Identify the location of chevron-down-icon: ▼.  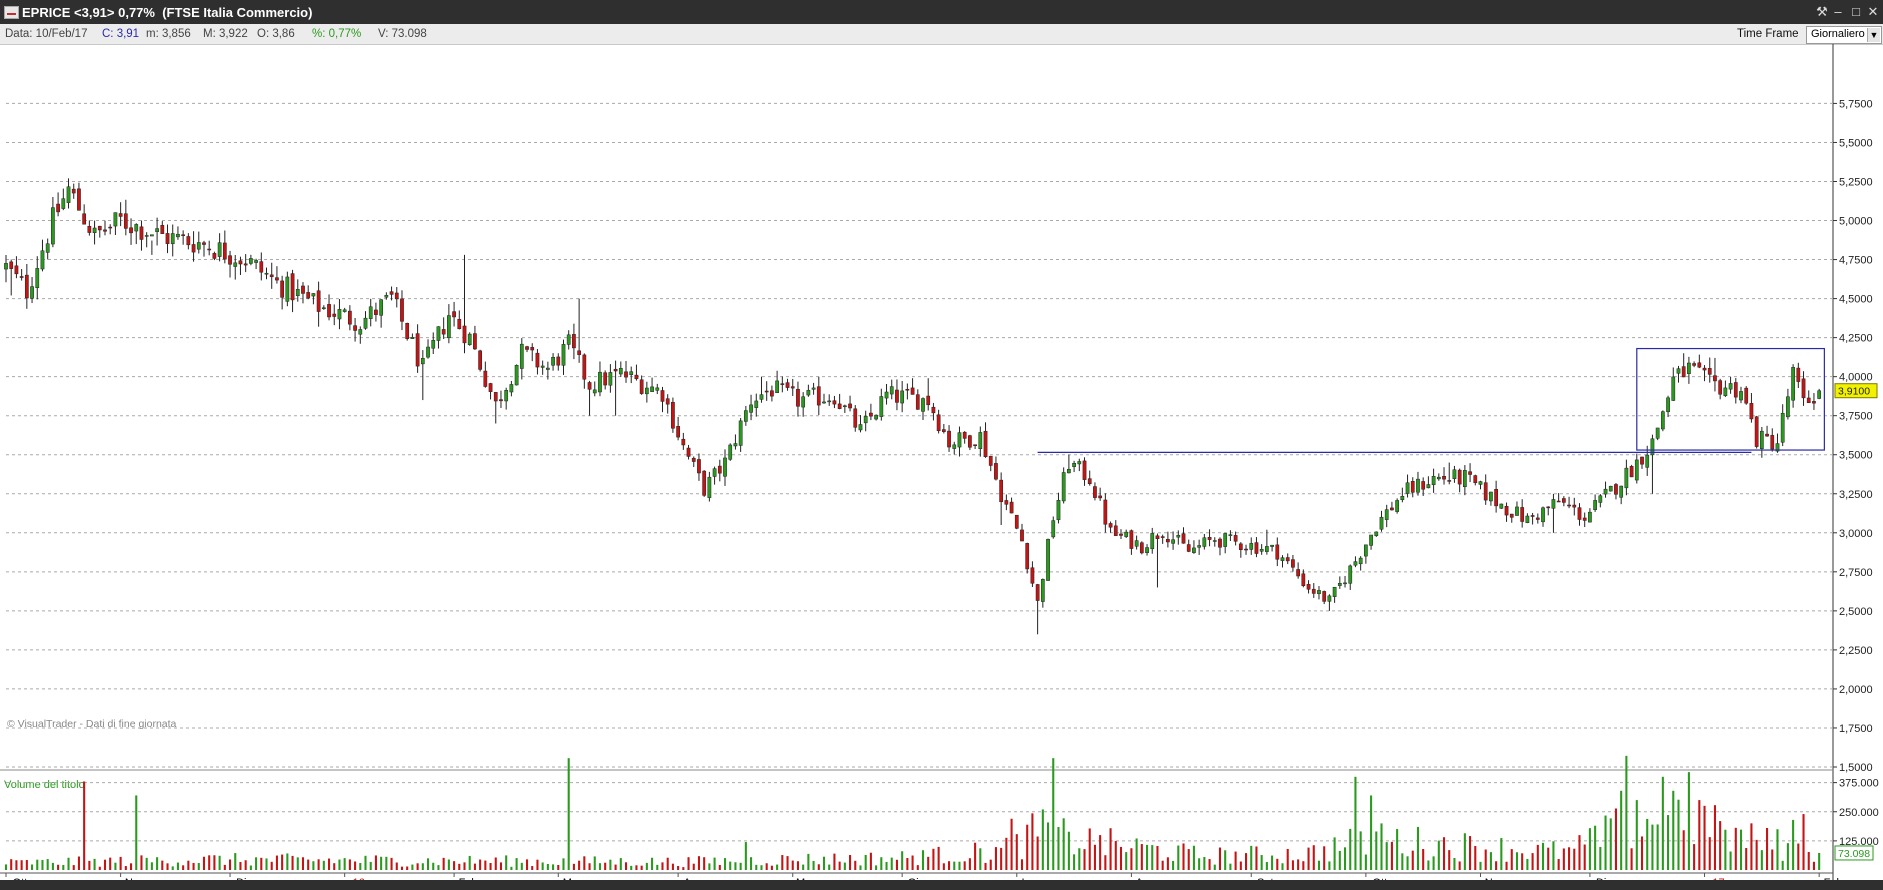
(1873, 35).